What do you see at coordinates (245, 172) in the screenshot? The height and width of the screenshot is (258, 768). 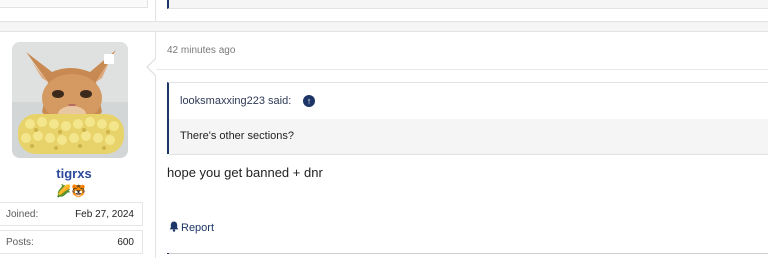 I see `post-message: hope you get banned + dnr` at bounding box center [245, 172].